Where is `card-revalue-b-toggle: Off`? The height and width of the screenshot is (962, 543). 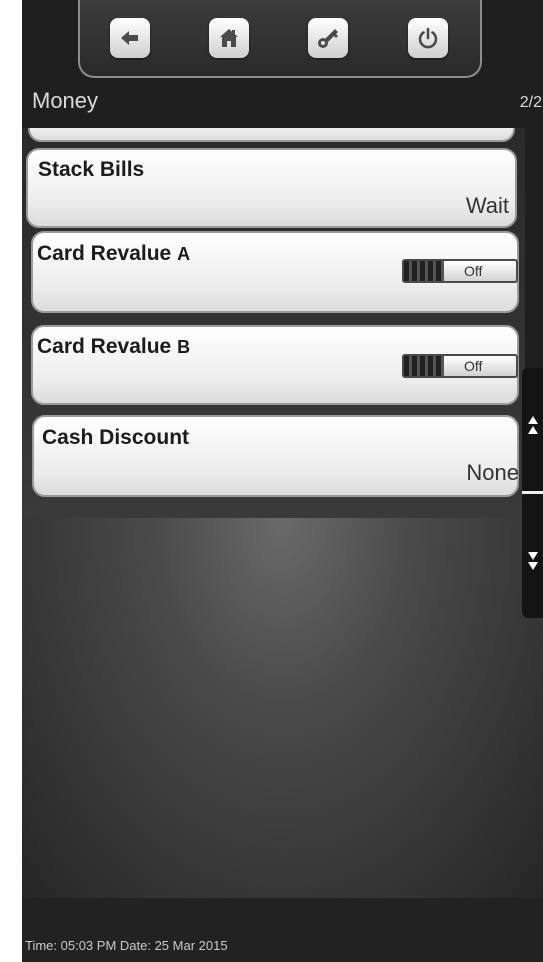 card-revalue-b-toggle: Off is located at coordinates (460, 366).